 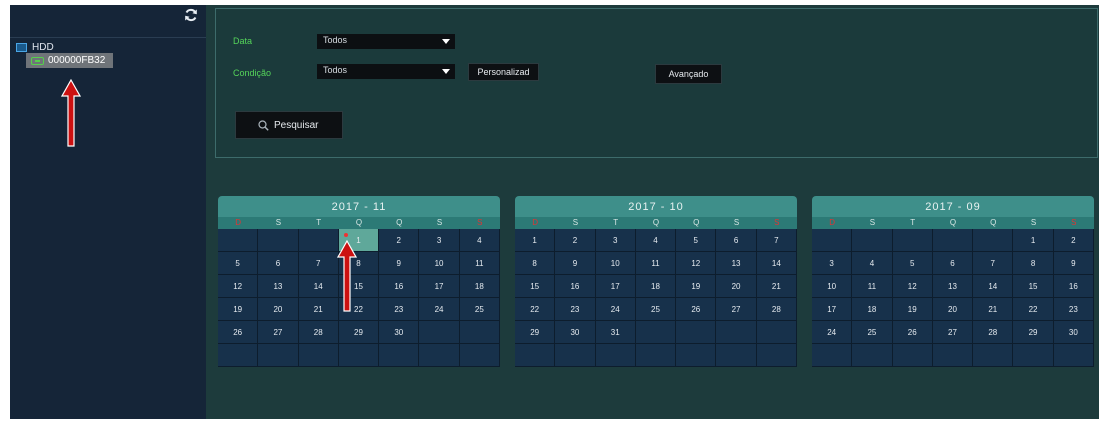 What do you see at coordinates (69, 60) in the screenshot?
I see `tree-node-disk: 000000FB32` at bounding box center [69, 60].